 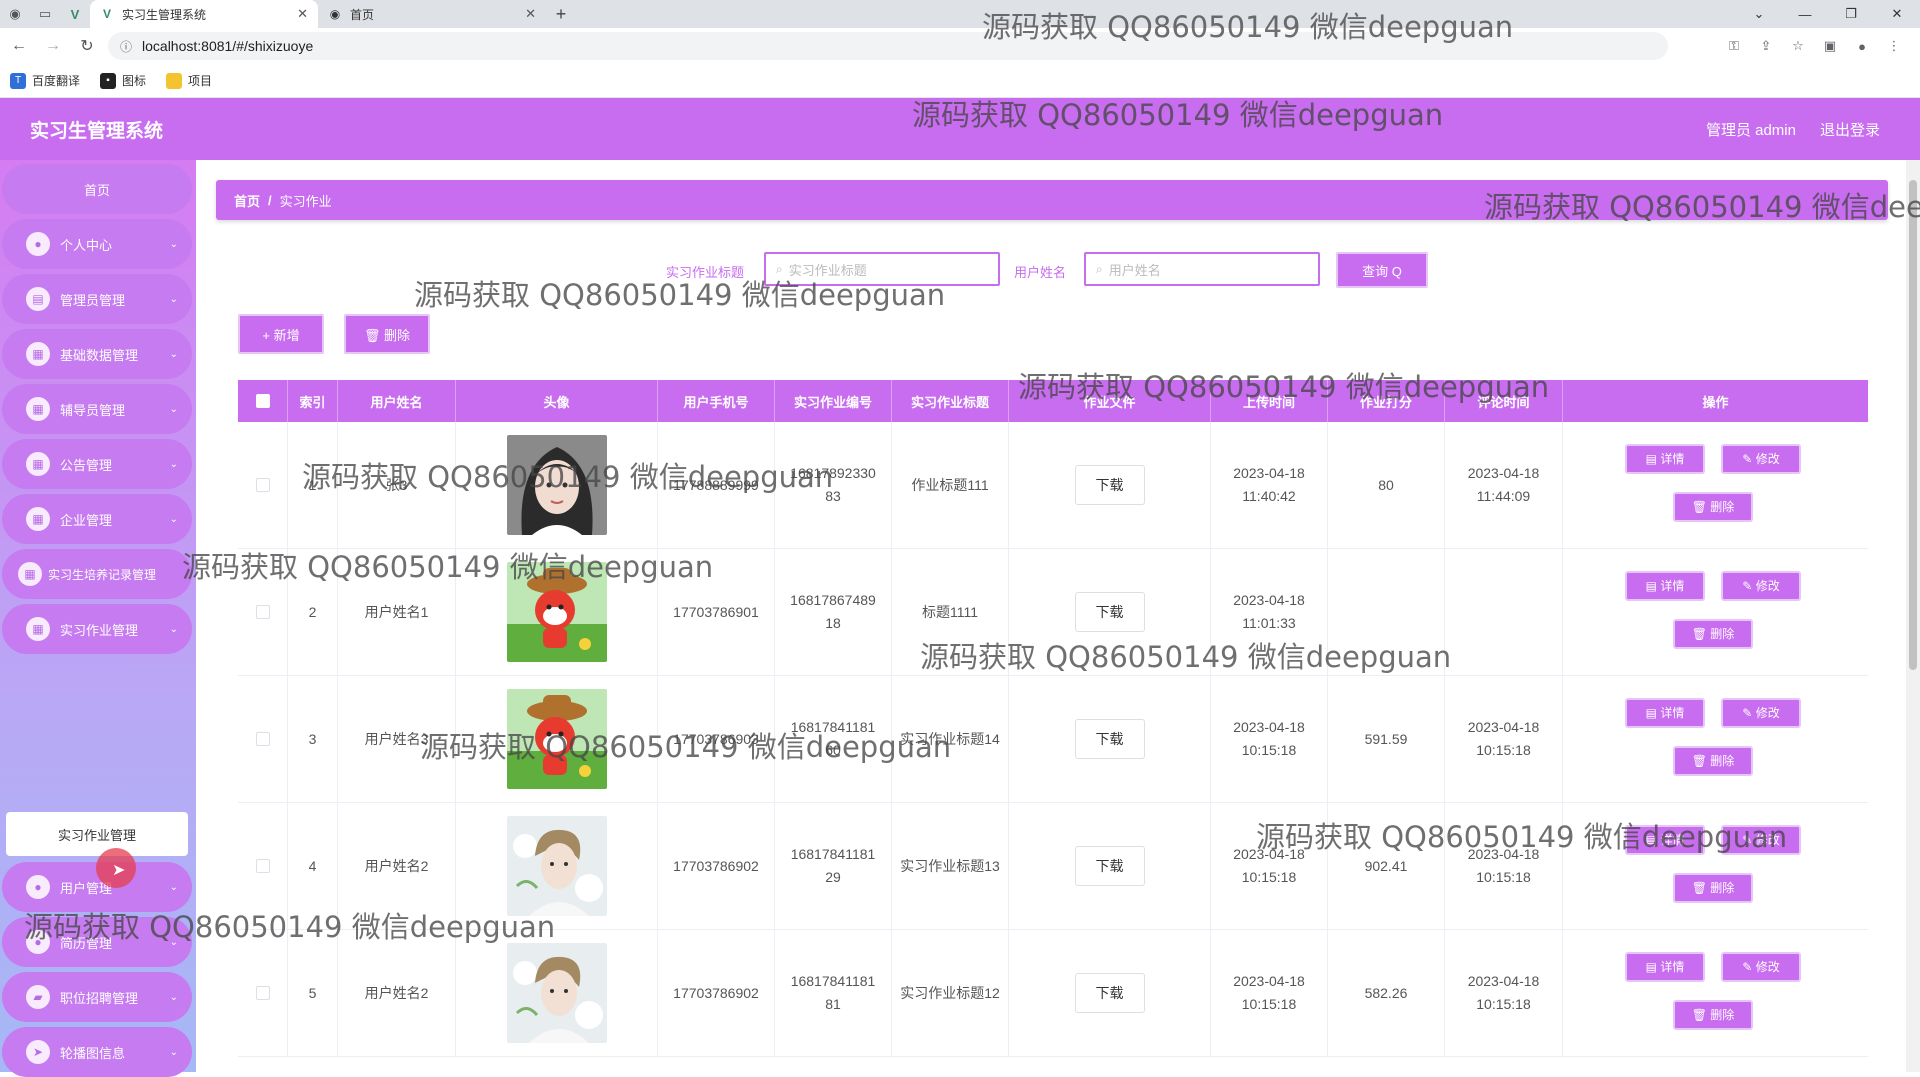 What do you see at coordinates (1504, 612) in the screenshot?
I see `cell-comment-time` at bounding box center [1504, 612].